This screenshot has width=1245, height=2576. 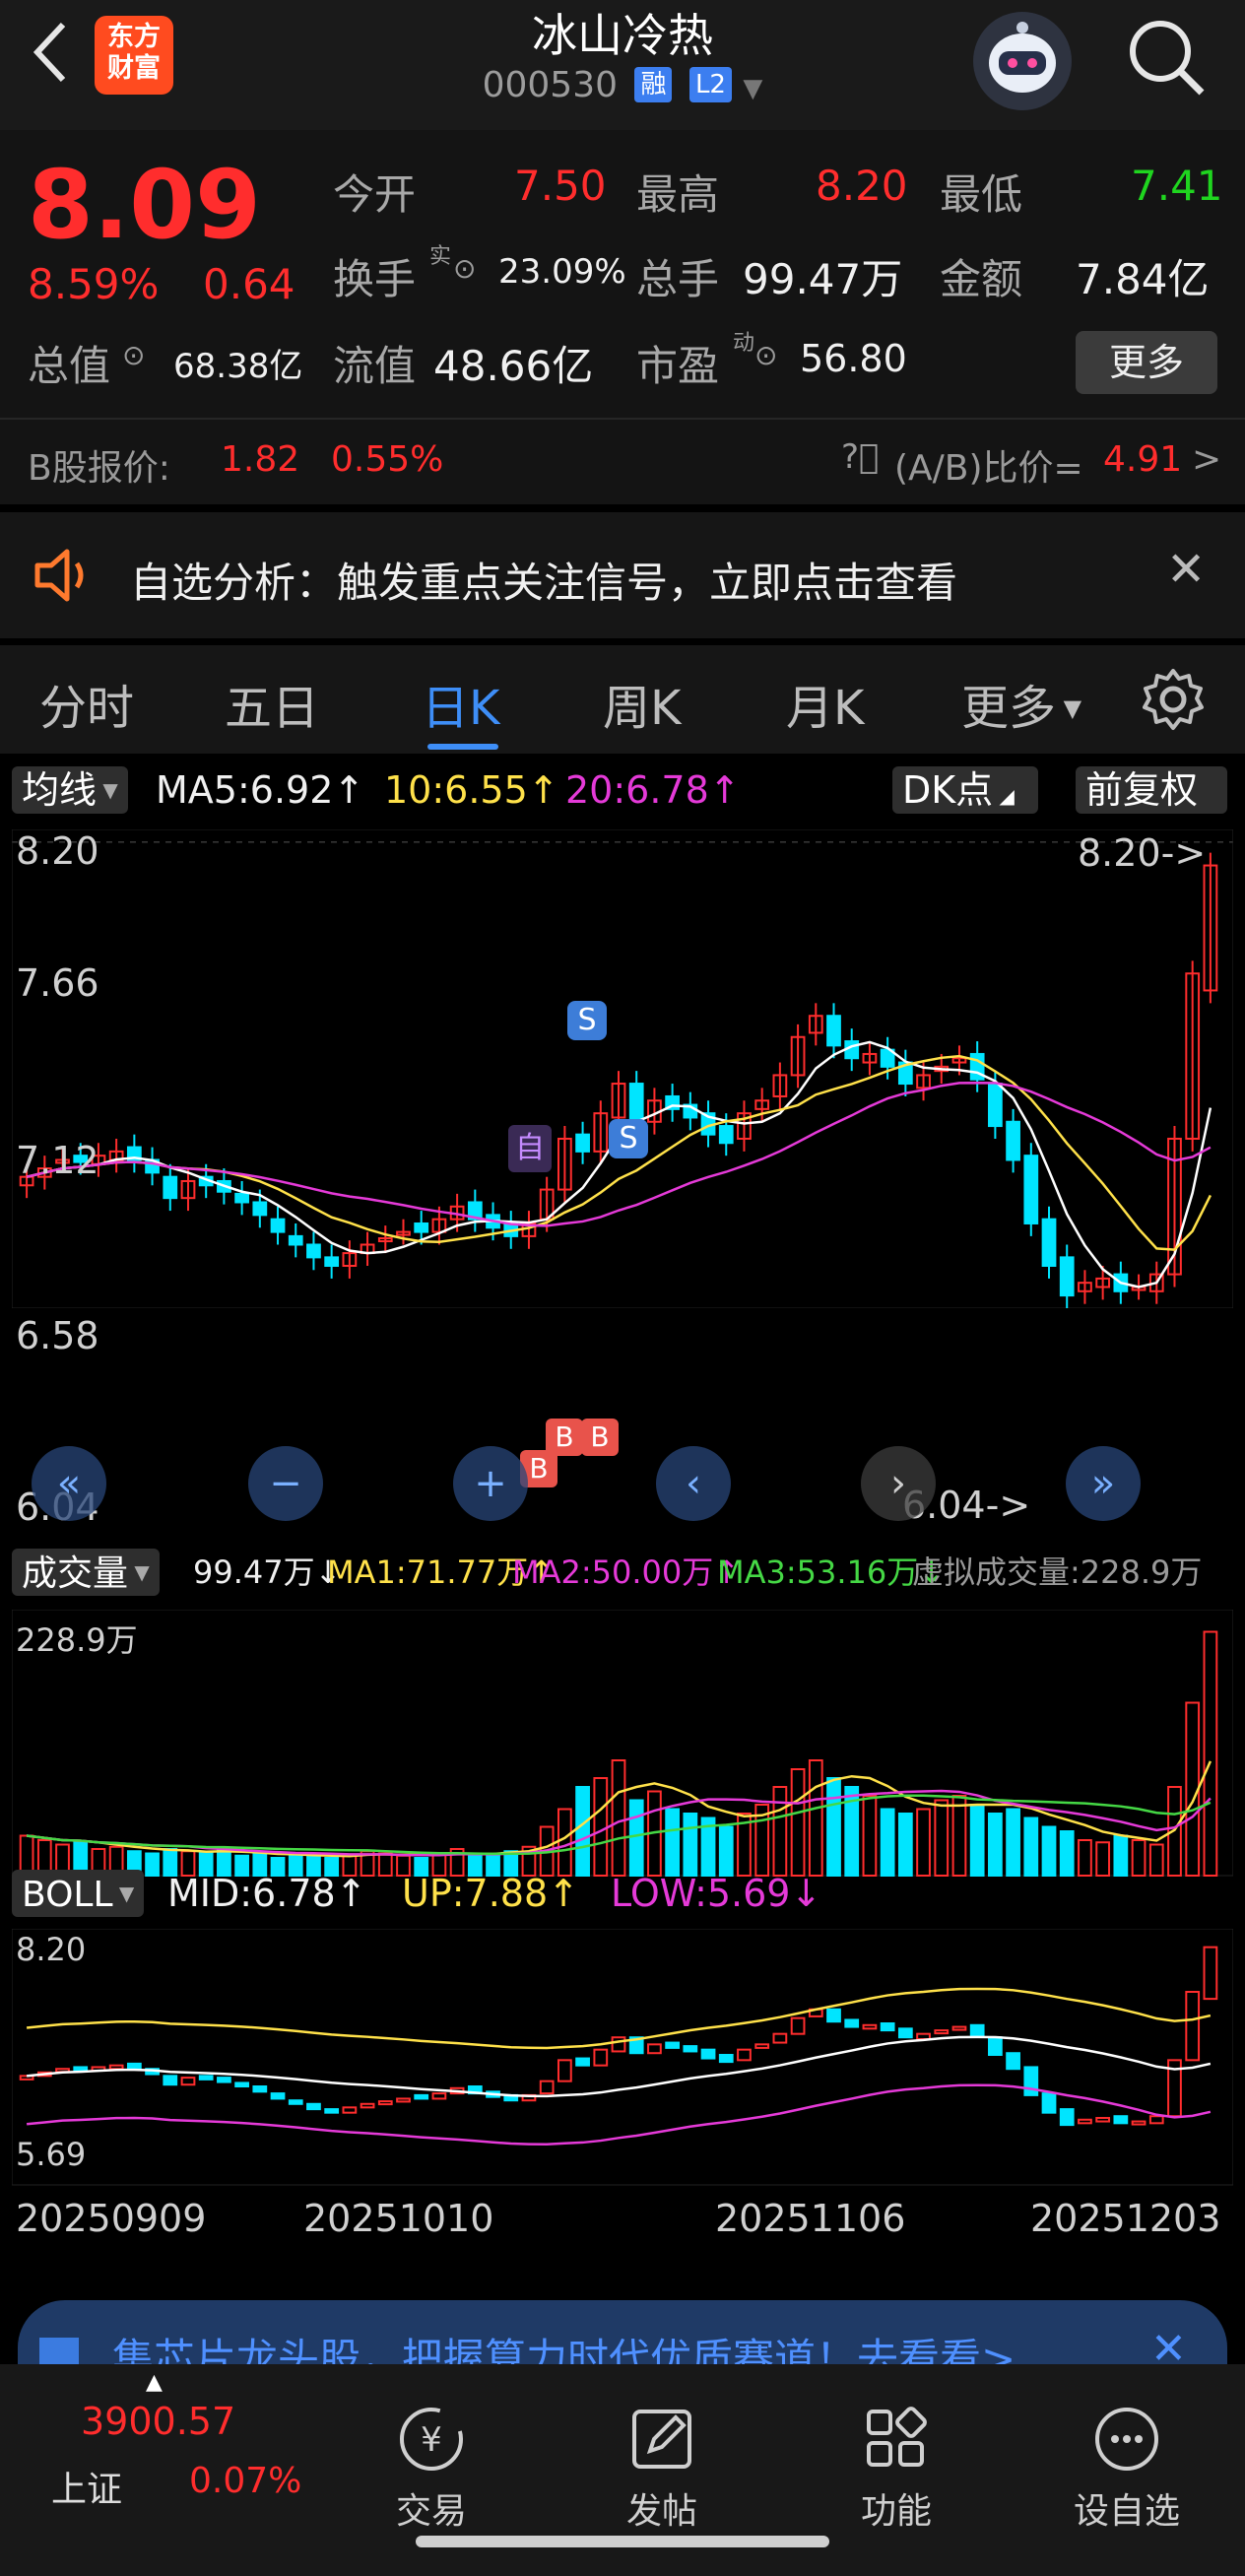 What do you see at coordinates (461, 704) in the screenshot?
I see `tab-daily-k: 日K` at bounding box center [461, 704].